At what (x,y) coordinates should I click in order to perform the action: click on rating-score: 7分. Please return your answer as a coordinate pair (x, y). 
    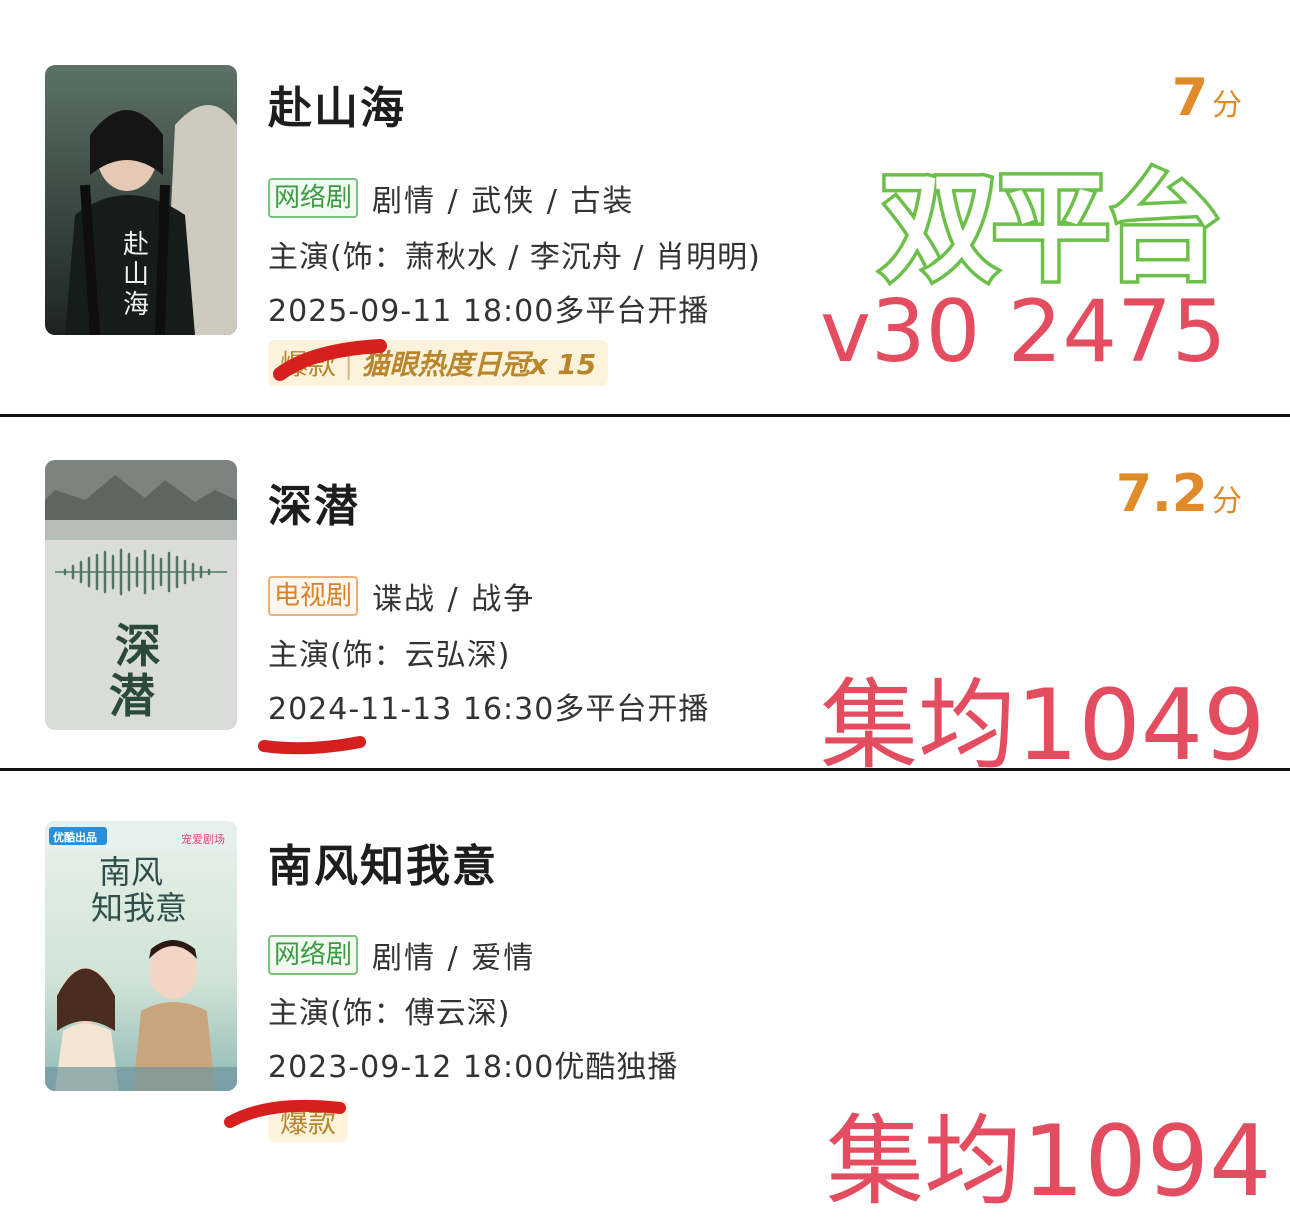
    Looking at the image, I should click on (1207, 98).